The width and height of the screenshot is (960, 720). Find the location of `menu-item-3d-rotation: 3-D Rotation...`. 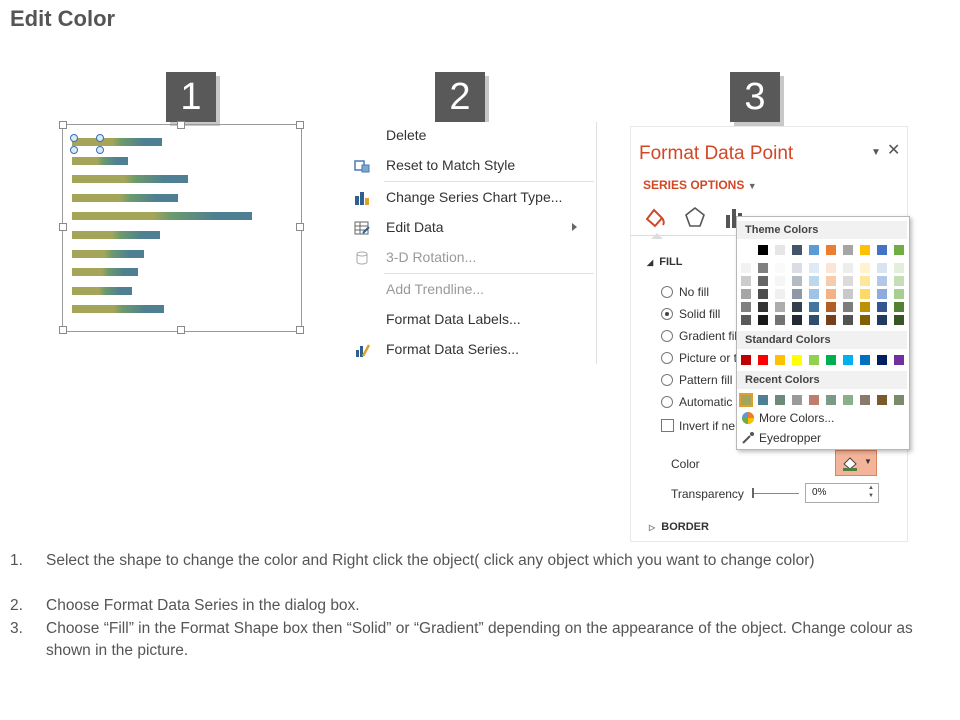

menu-item-3d-rotation: 3-D Rotation... is located at coordinates (473, 258).